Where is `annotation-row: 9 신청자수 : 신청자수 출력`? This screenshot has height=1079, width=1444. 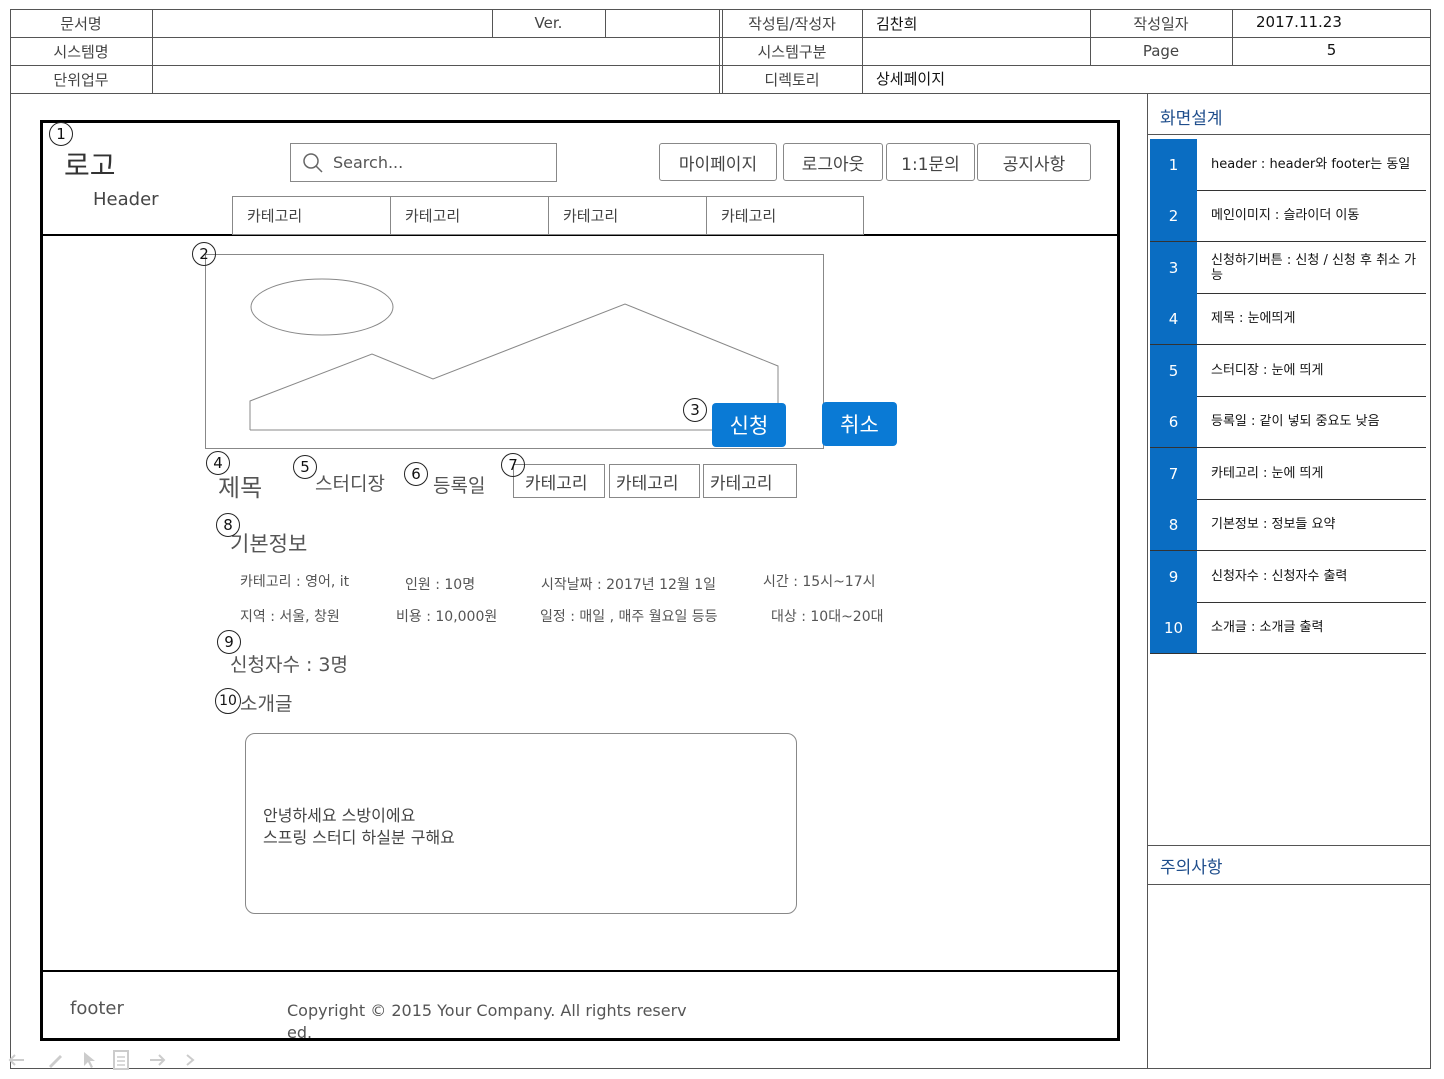
annotation-row: 9 신청자수 : 신청자수 출력 is located at coordinates (1288, 577).